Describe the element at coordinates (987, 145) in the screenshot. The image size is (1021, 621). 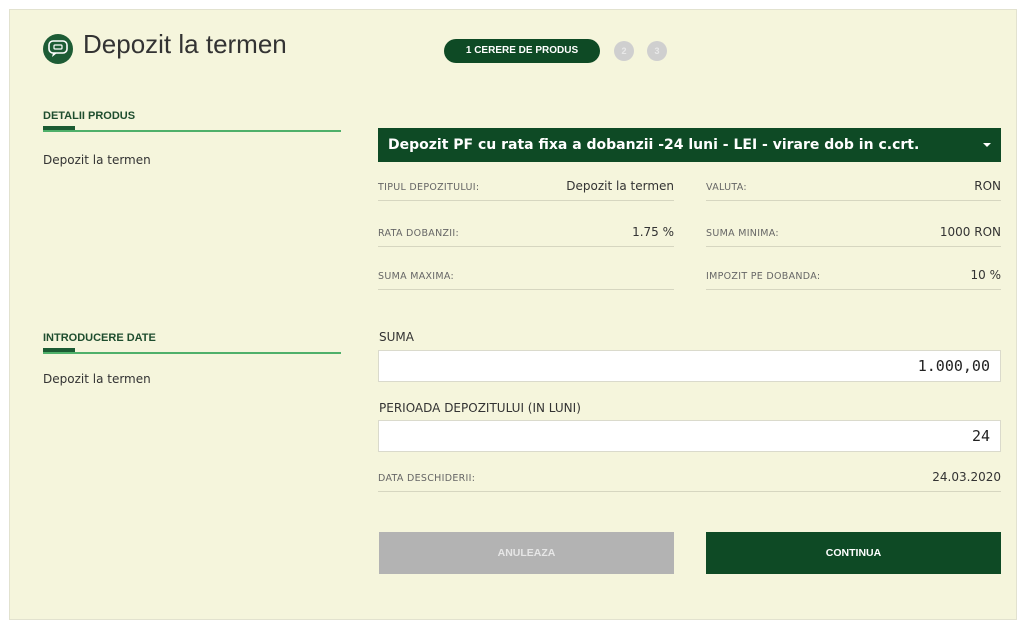
I see `chevron-down-icon` at that location.